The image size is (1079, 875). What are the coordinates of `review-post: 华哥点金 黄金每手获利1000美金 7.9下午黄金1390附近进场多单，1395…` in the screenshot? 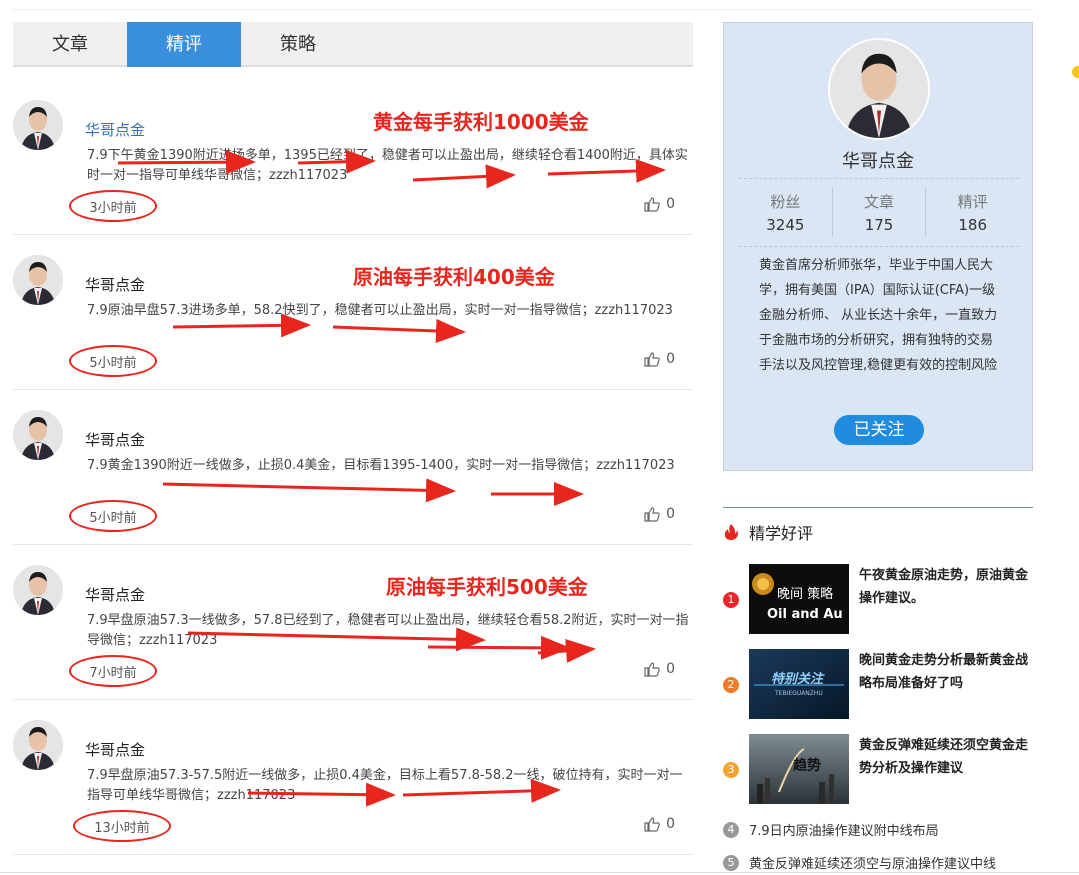 It's located at (353, 157).